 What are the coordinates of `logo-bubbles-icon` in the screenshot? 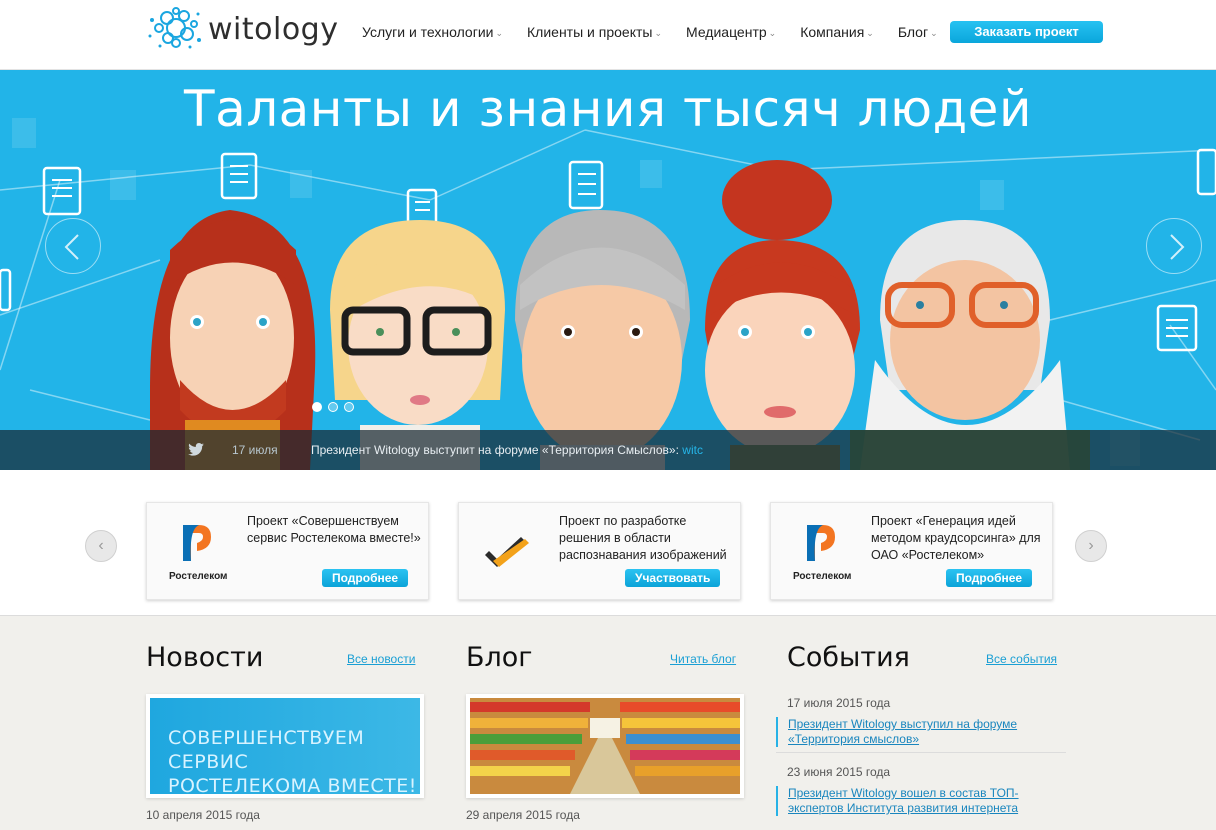 It's located at (174, 28).